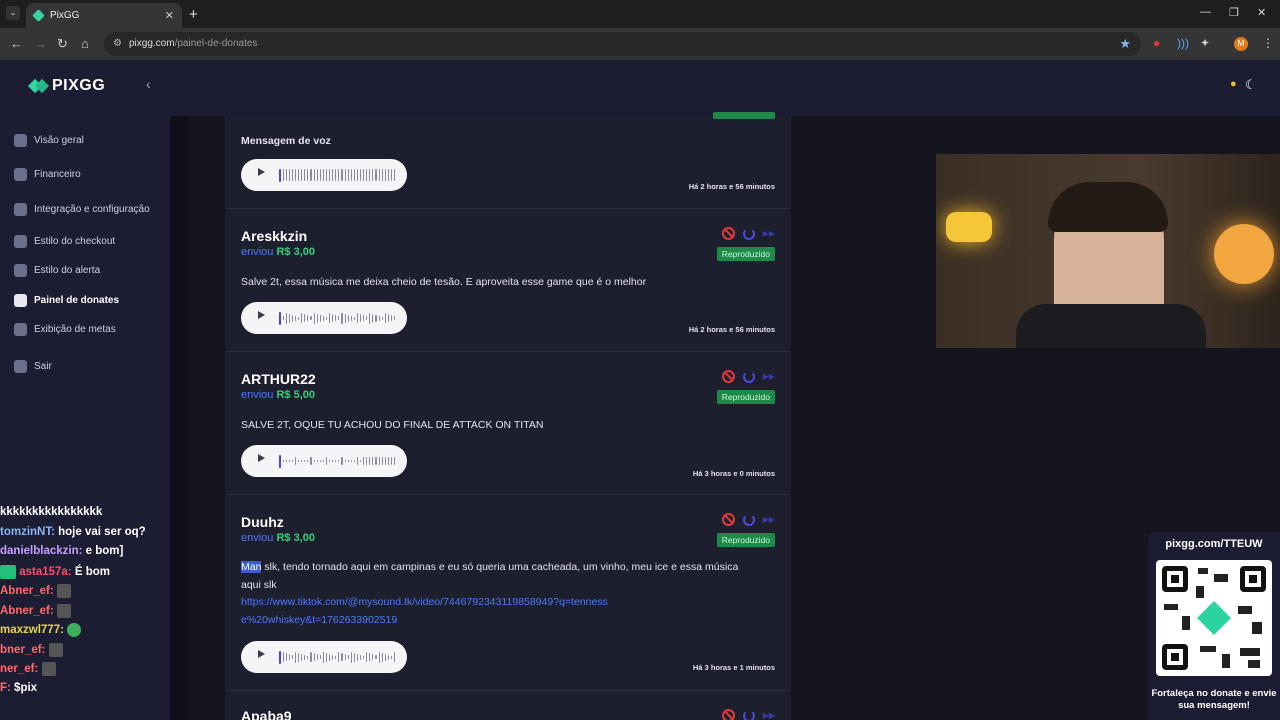  What do you see at coordinates (1125, 44) in the screenshot?
I see `bookmark-star-icon: ★` at bounding box center [1125, 44].